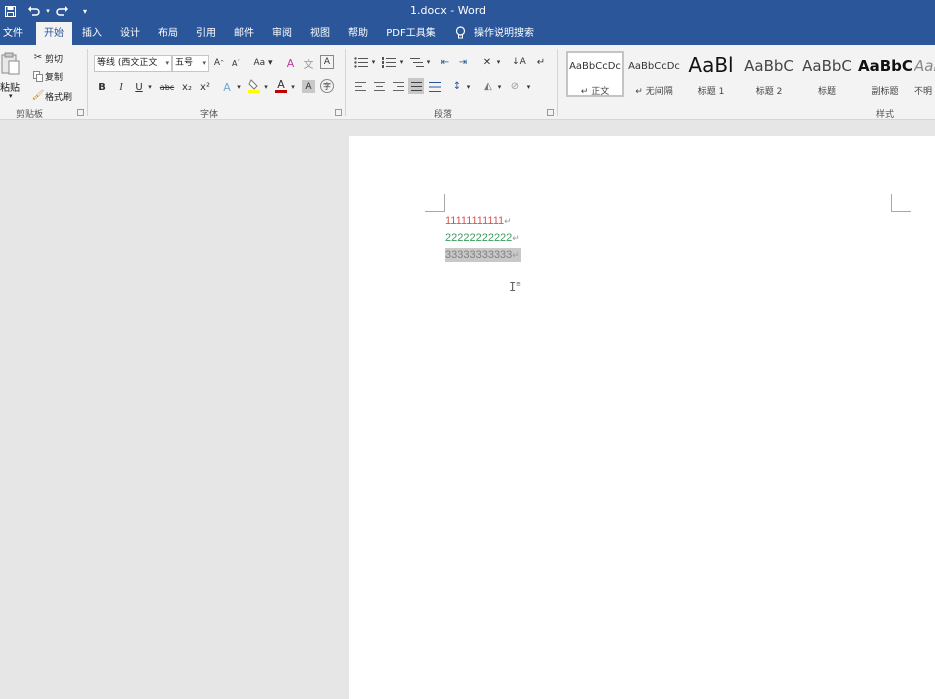 This screenshot has height=699, width=935. Describe the element at coordinates (54, 76) in the screenshot. I see `copy-button: 复制` at that location.